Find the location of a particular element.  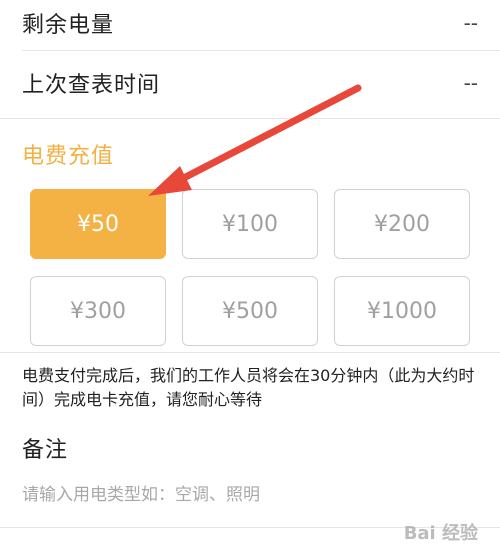

remark-input is located at coordinates (242, 495).